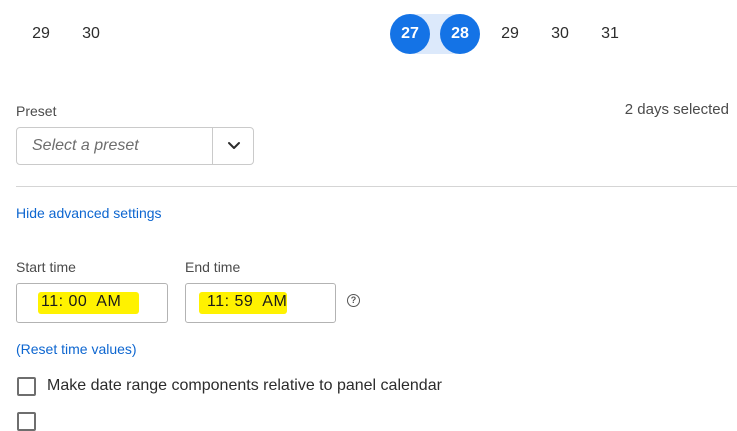  Describe the element at coordinates (353, 300) in the screenshot. I see `help-circle-icon: ?` at that location.